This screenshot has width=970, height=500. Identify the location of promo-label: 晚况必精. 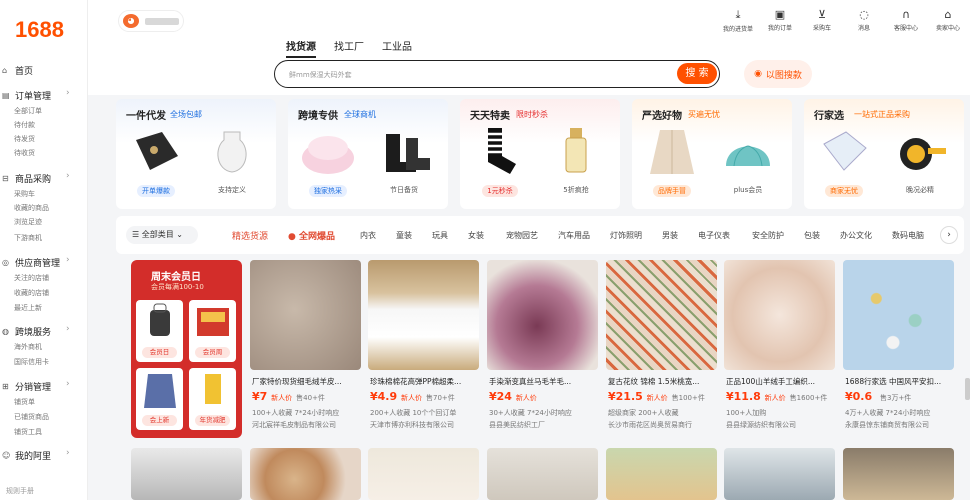
(920, 190).